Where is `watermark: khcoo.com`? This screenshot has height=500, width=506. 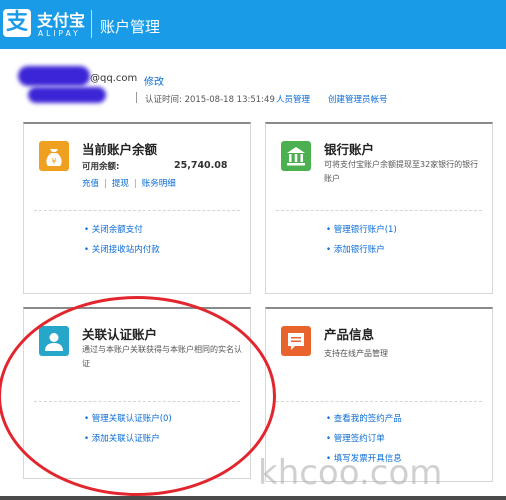
watermark: khcoo.com is located at coordinates (350, 473).